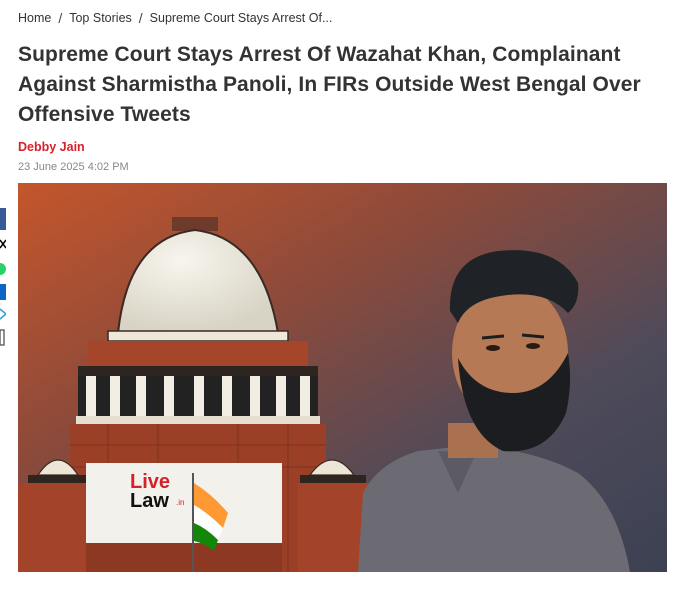 The image size is (680, 589). Describe the element at coordinates (149, 501) in the screenshot. I see `svg-text: Law` at that location.